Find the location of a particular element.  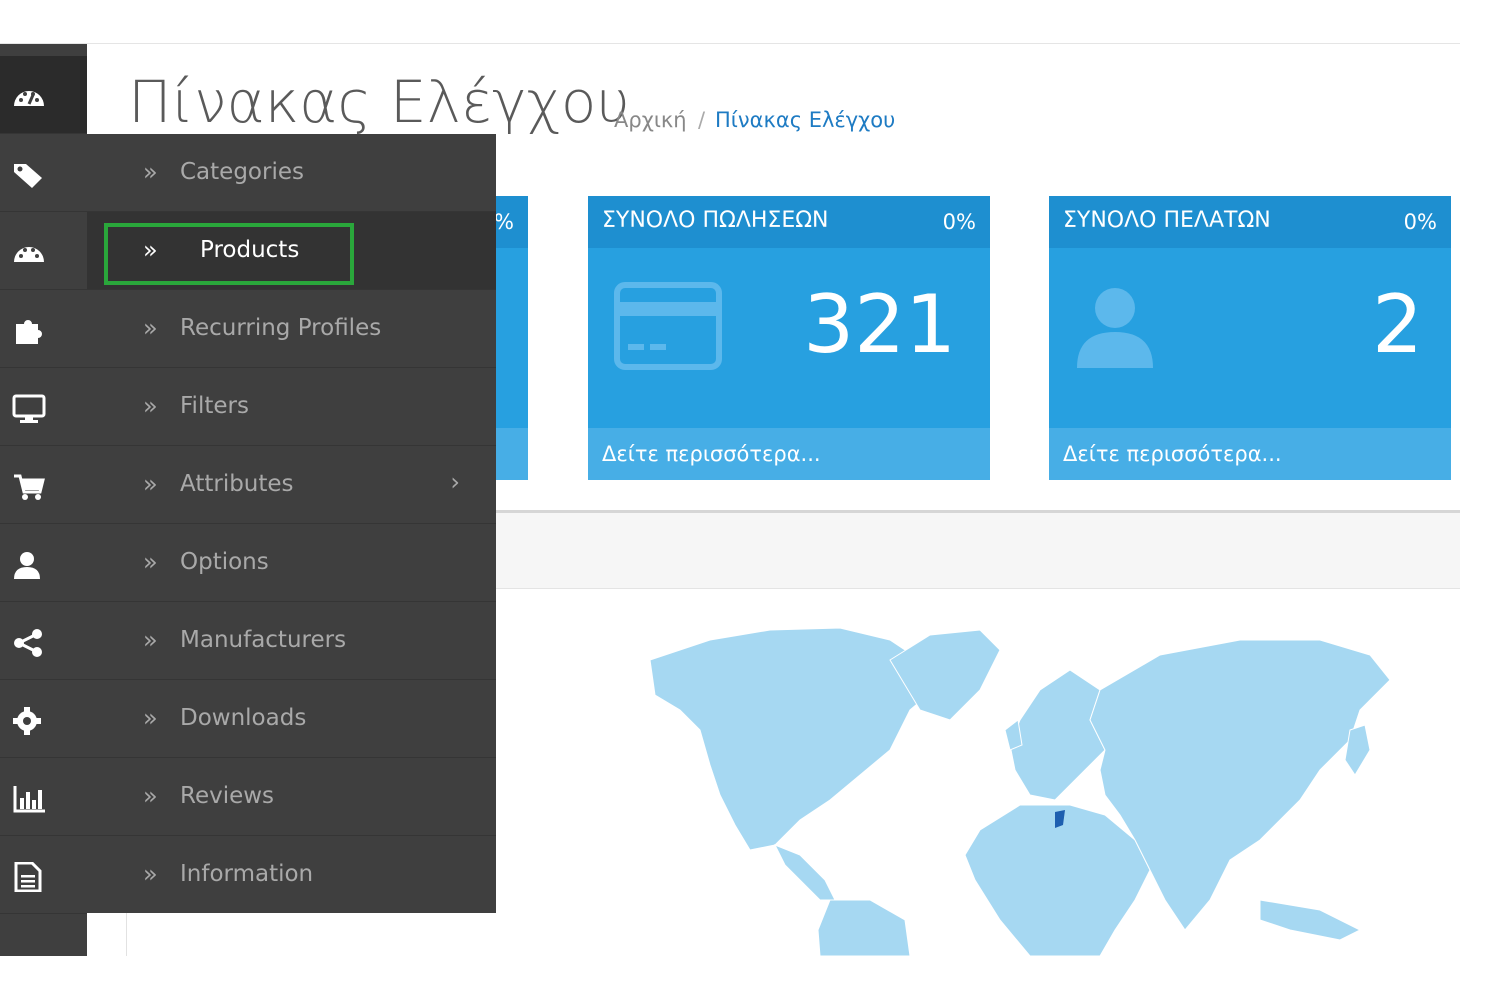

customers-tile-head: ΣΥΝΟΛΟ ΠΕΛΑΤΩΝ 0% is located at coordinates (1250, 222).